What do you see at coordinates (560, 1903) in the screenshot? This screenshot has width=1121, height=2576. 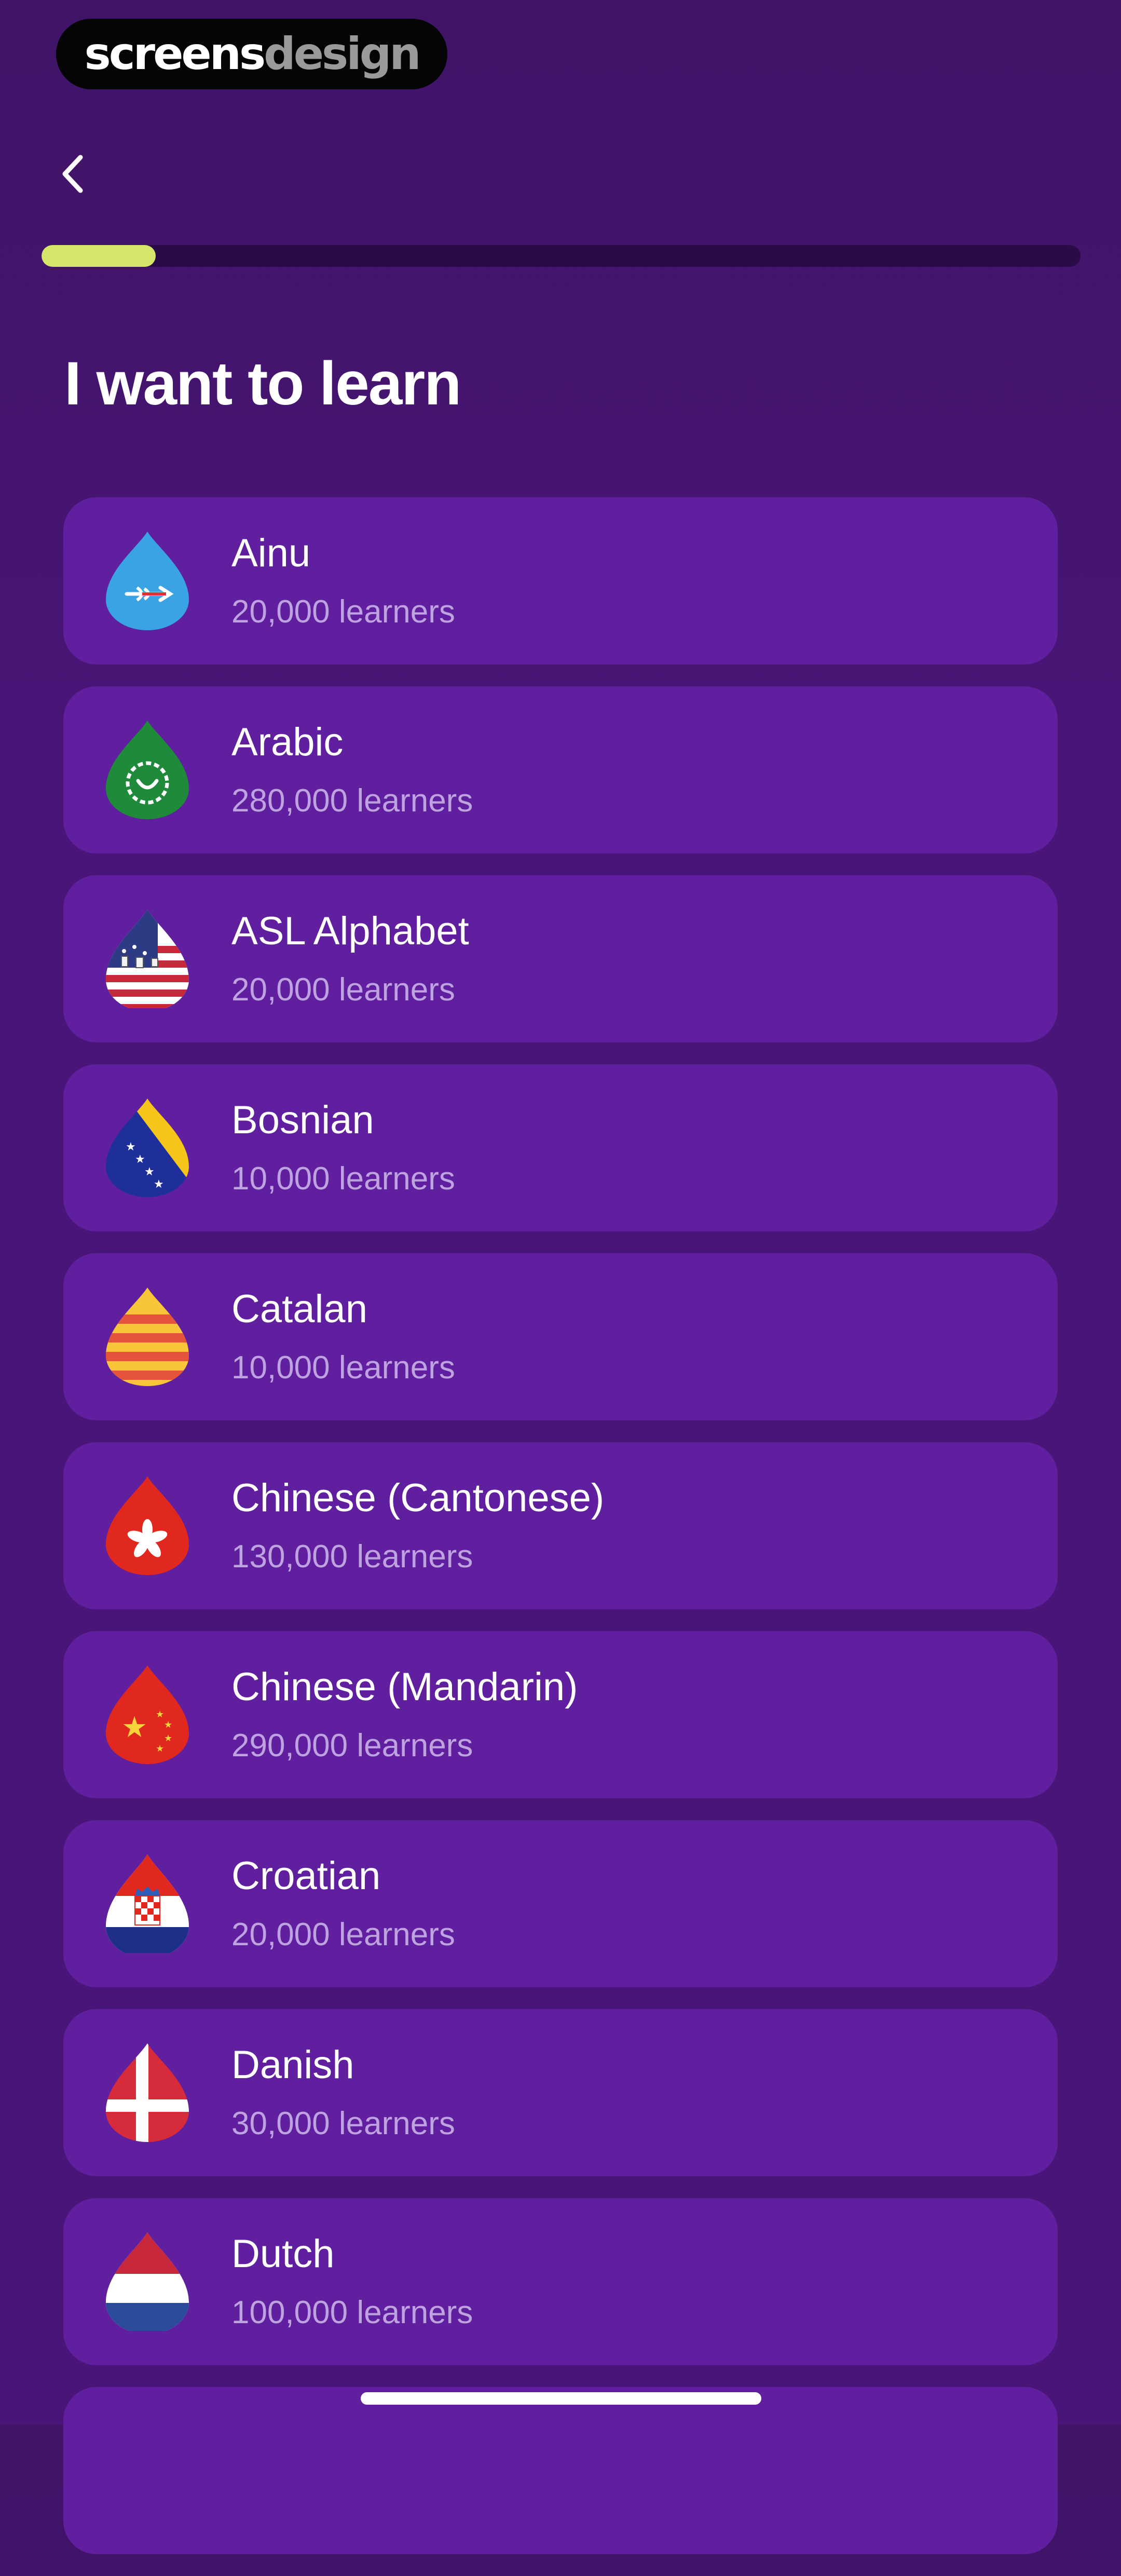 I see `language-option-croatian: Croatian 20,000 learners` at bounding box center [560, 1903].